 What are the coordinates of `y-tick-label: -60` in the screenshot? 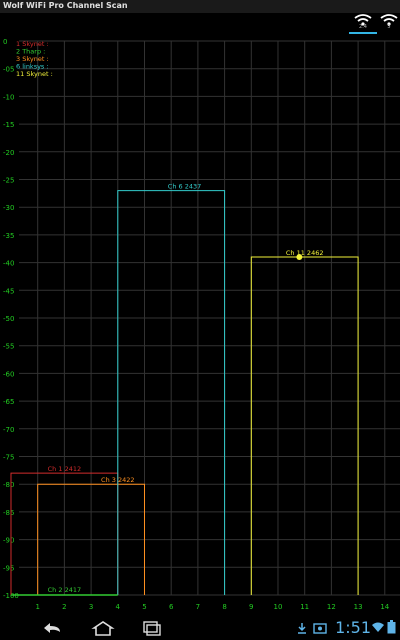 It's located at (8, 374).